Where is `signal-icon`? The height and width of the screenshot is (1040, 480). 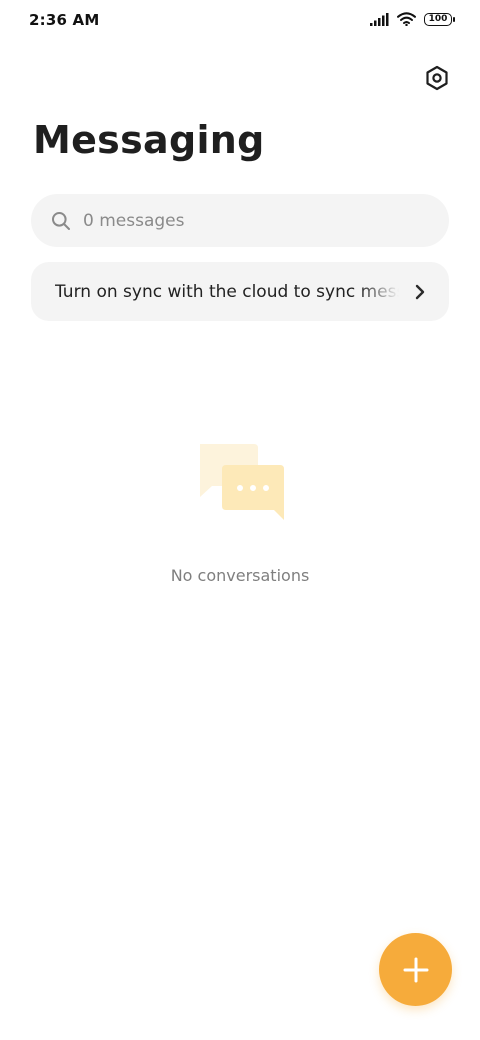 signal-icon is located at coordinates (379, 19).